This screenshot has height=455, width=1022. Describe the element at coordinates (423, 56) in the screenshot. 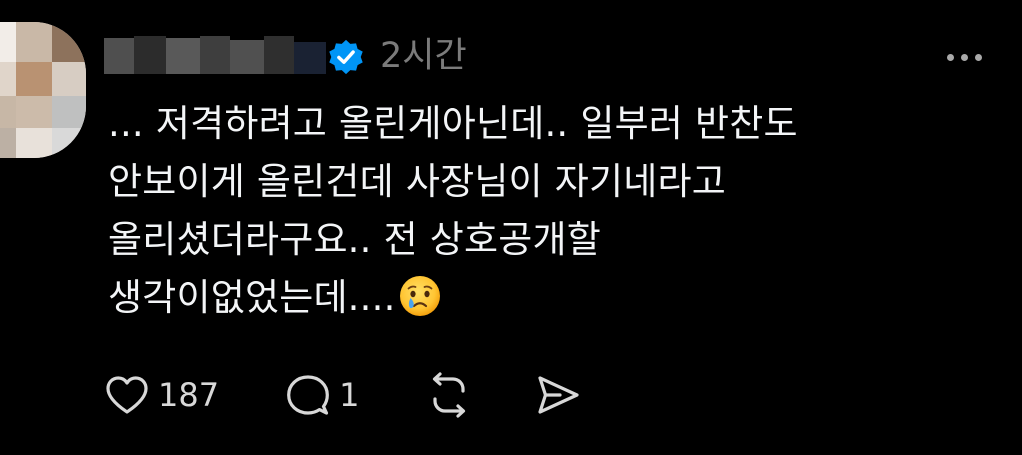

I see `post-timestamp: 2시간` at that location.